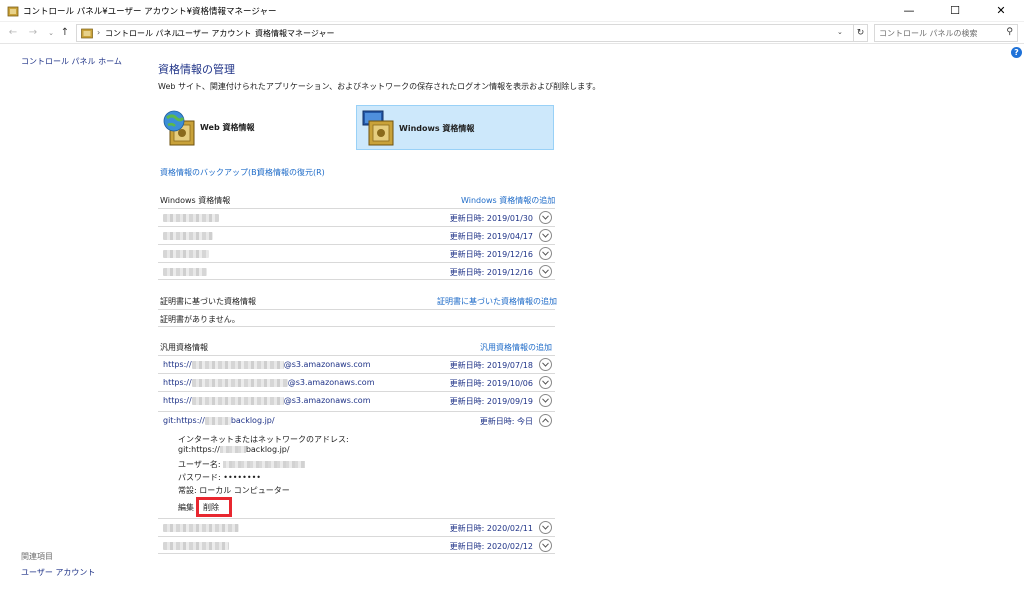 The height and width of the screenshot is (592, 1024). Describe the element at coordinates (909, 11) in the screenshot. I see `minimize-button: —` at that location.